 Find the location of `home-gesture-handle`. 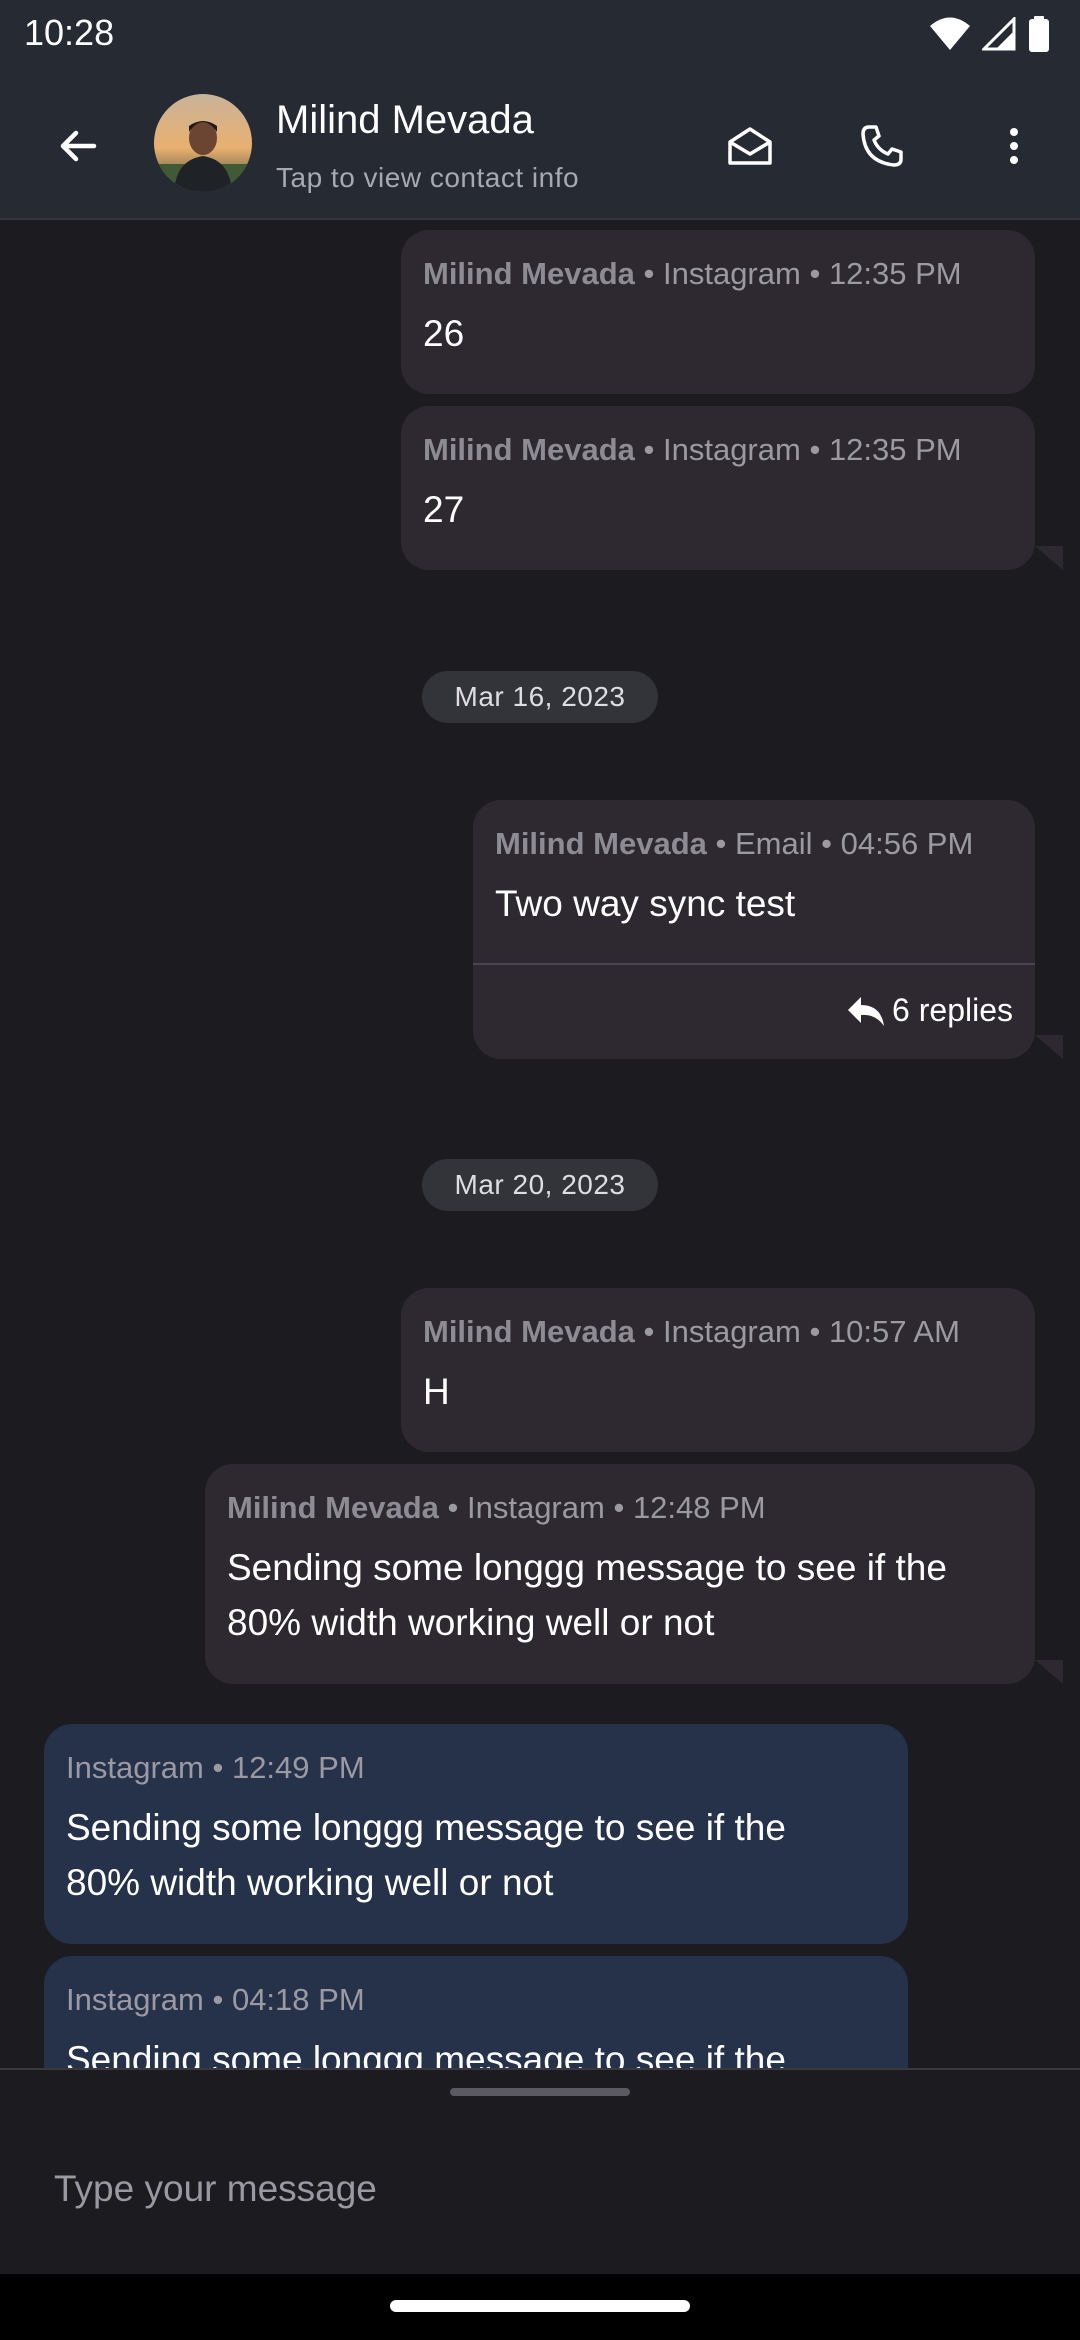

home-gesture-handle is located at coordinates (540, 2306).